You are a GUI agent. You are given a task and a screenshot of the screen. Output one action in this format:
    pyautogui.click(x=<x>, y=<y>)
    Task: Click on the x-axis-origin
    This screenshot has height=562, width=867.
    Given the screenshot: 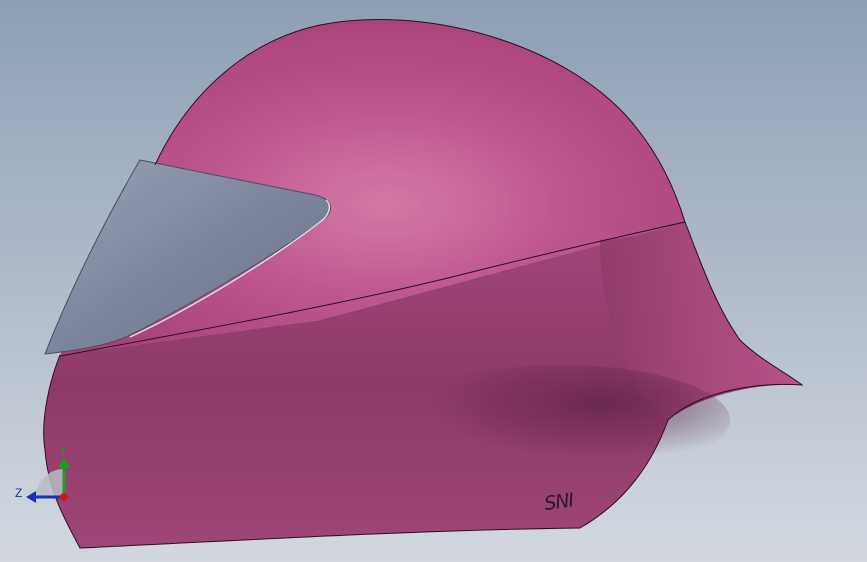 What is the action you would take?
    pyautogui.click(x=64, y=497)
    